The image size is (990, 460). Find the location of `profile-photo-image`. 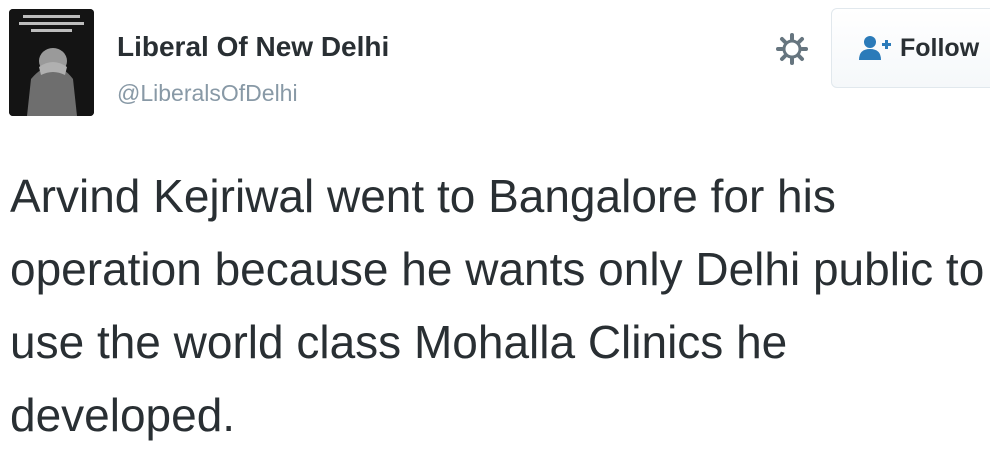

profile-photo-image is located at coordinates (51, 62).